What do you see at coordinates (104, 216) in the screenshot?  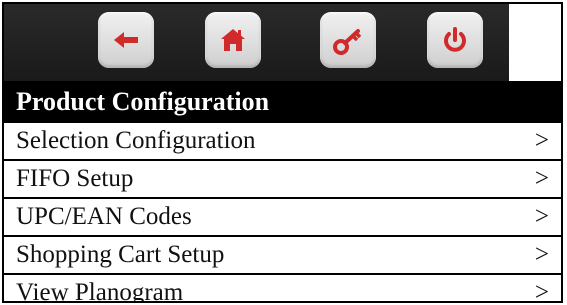 I see `menu-item-label: UPC/EAN Codes` at bounding box center [104, 216].